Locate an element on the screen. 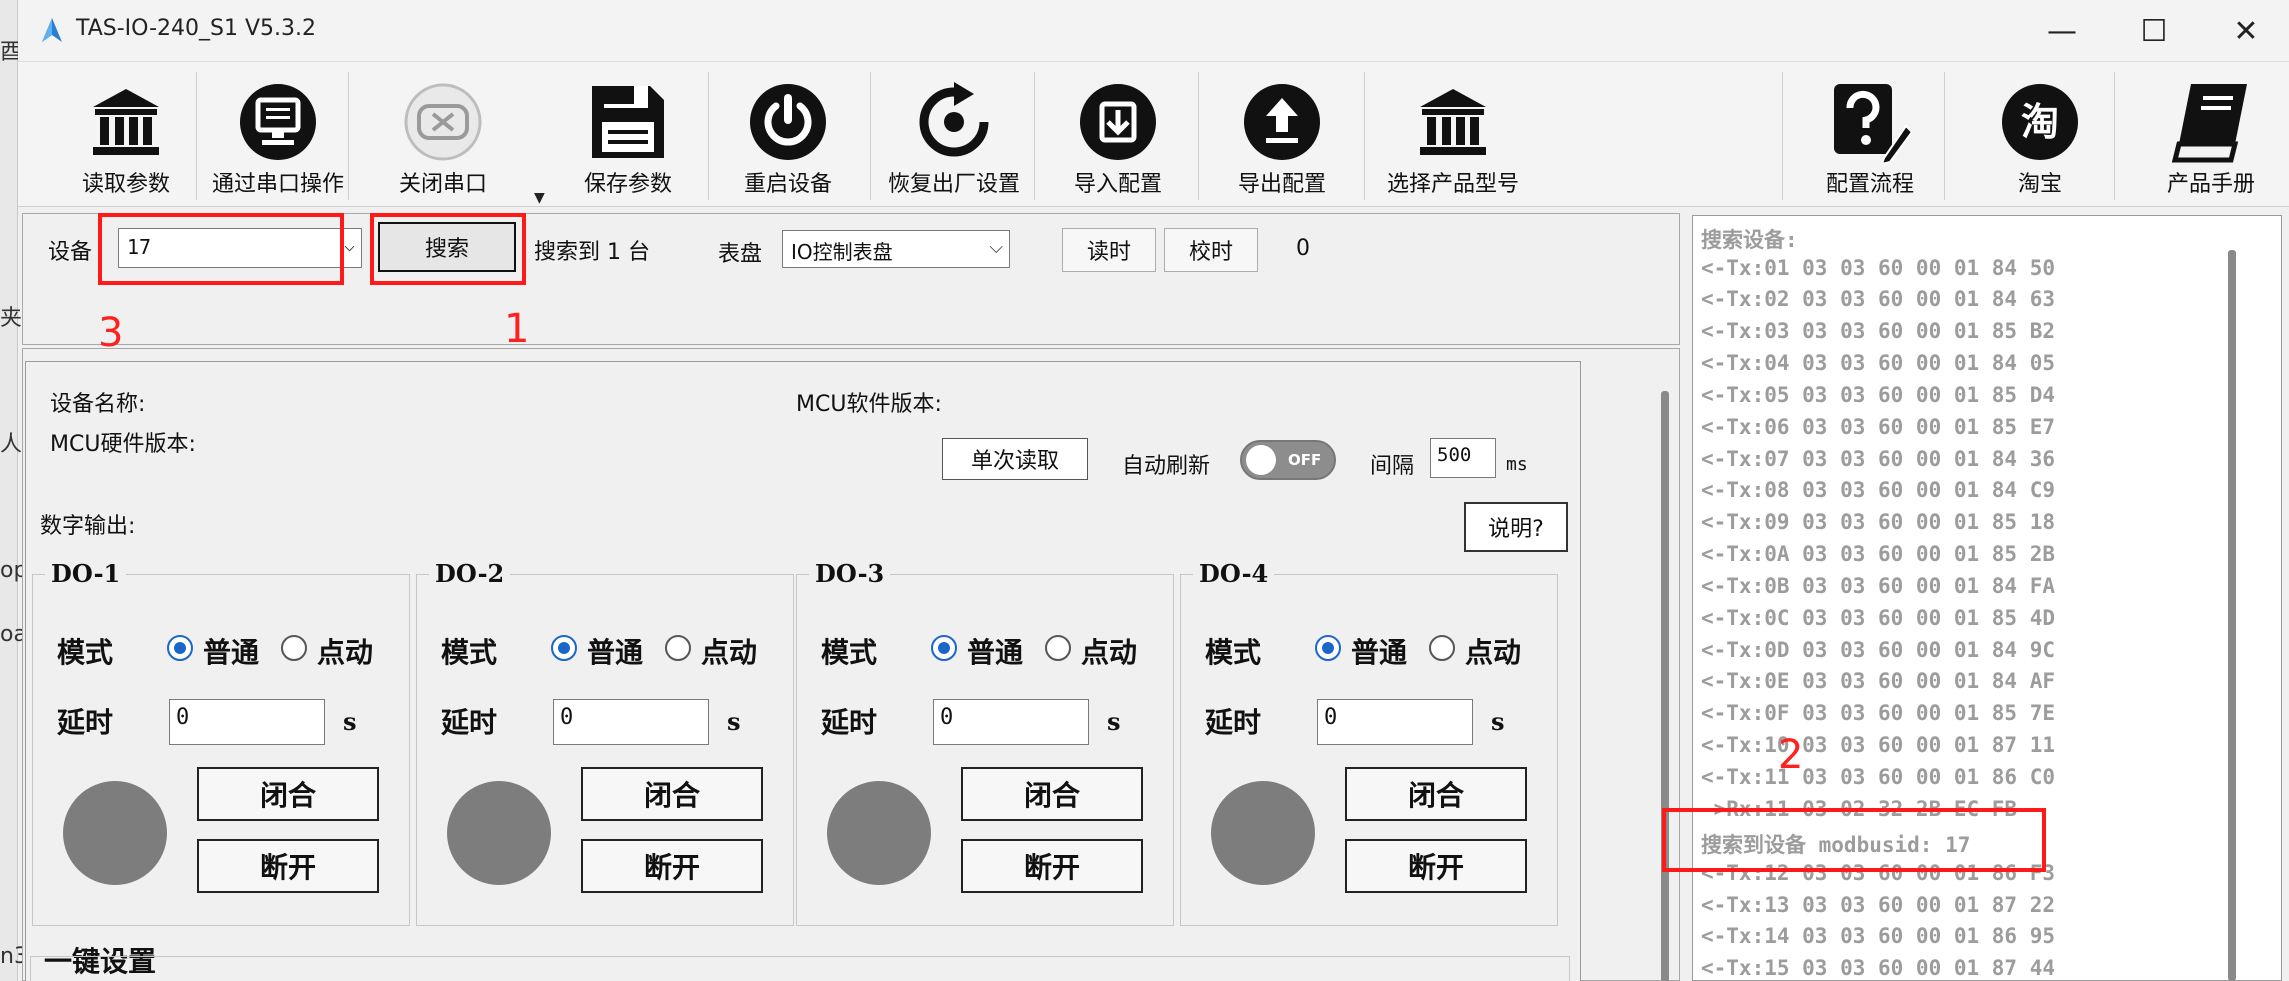 Image resolution: width=2289 pixels, height=981 pixels. help-icon is located at coordinates (1870, 122).